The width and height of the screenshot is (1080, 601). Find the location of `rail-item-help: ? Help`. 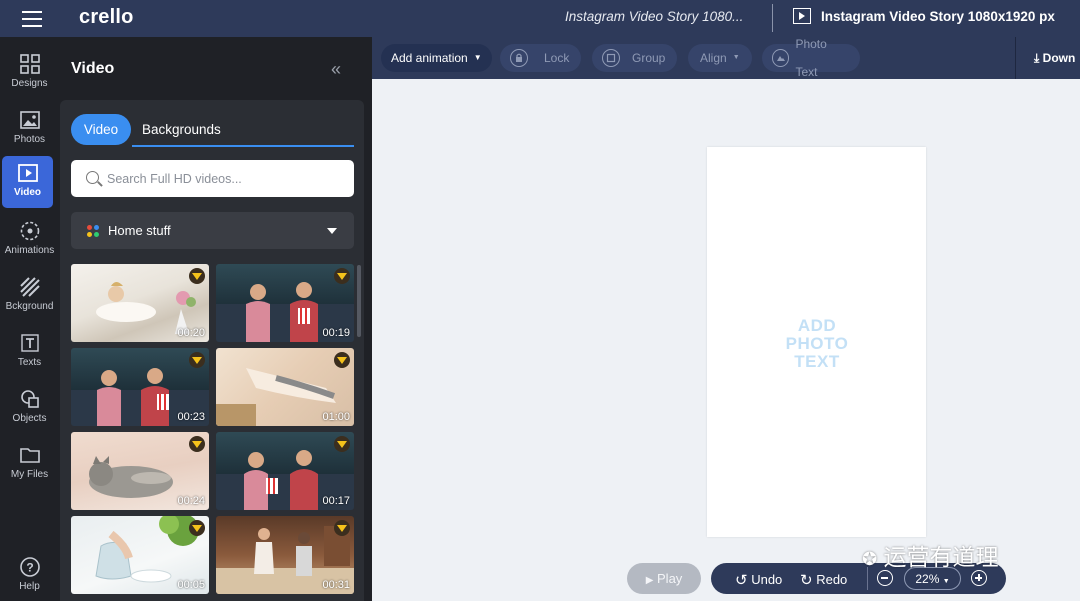

rail-item-help: ? Help is located at coordinates (29, 575).